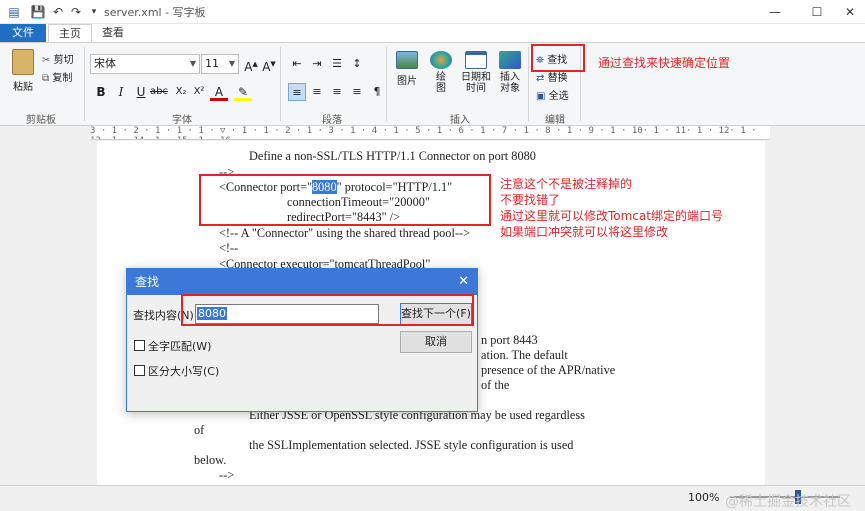 The image size is (865, 511). Describe the element at coordinates (327, 310) in the screenshot. I see `find-row-highlight-box` at that location.